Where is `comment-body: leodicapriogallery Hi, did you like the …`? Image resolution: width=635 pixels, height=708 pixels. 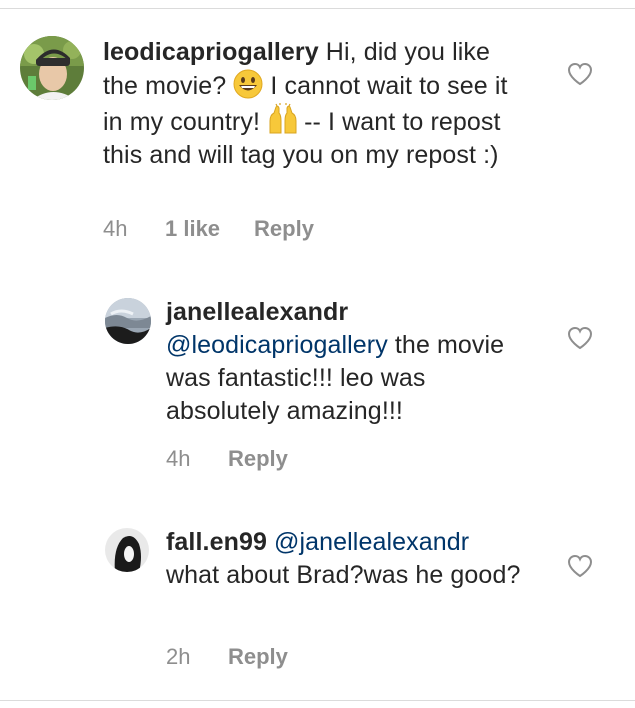
comment-body: leodicapriogallery Hi, did you like the … is located at coordinates (313, 104).